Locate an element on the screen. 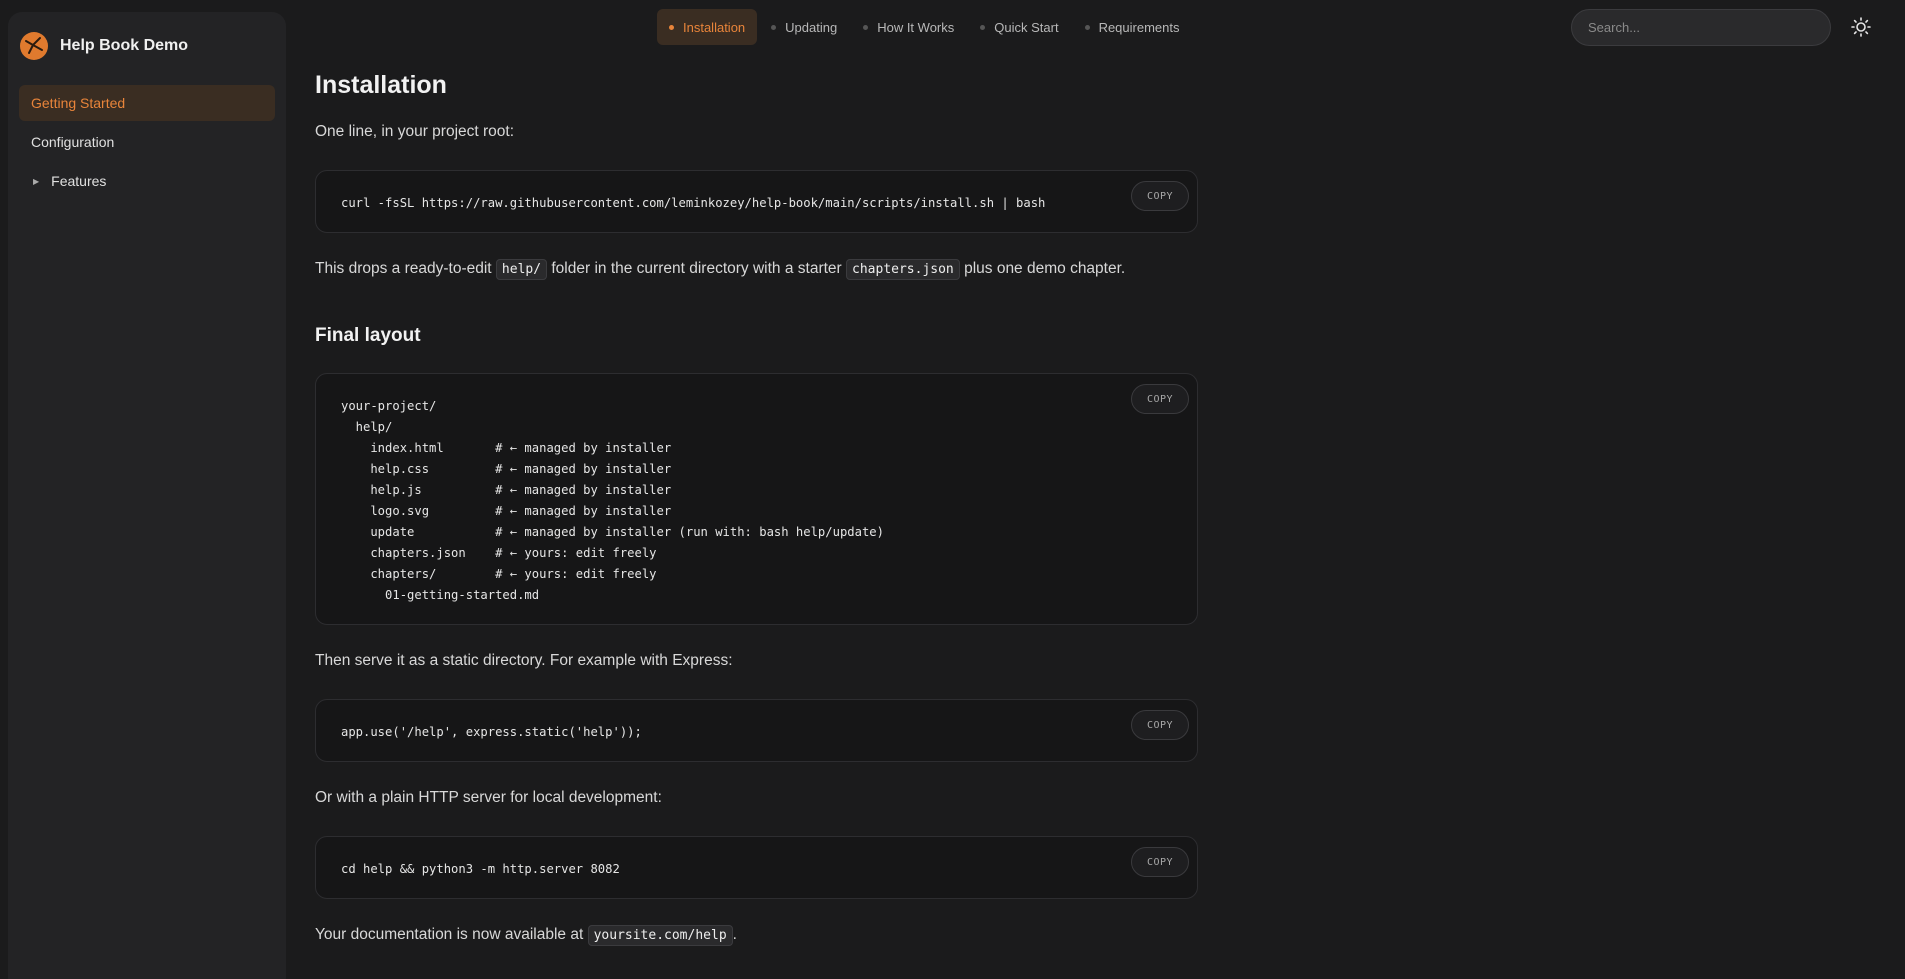 This screenshot has width=1905, height=979. app-title: Help Book Demo is located at coordinates (124, 45).